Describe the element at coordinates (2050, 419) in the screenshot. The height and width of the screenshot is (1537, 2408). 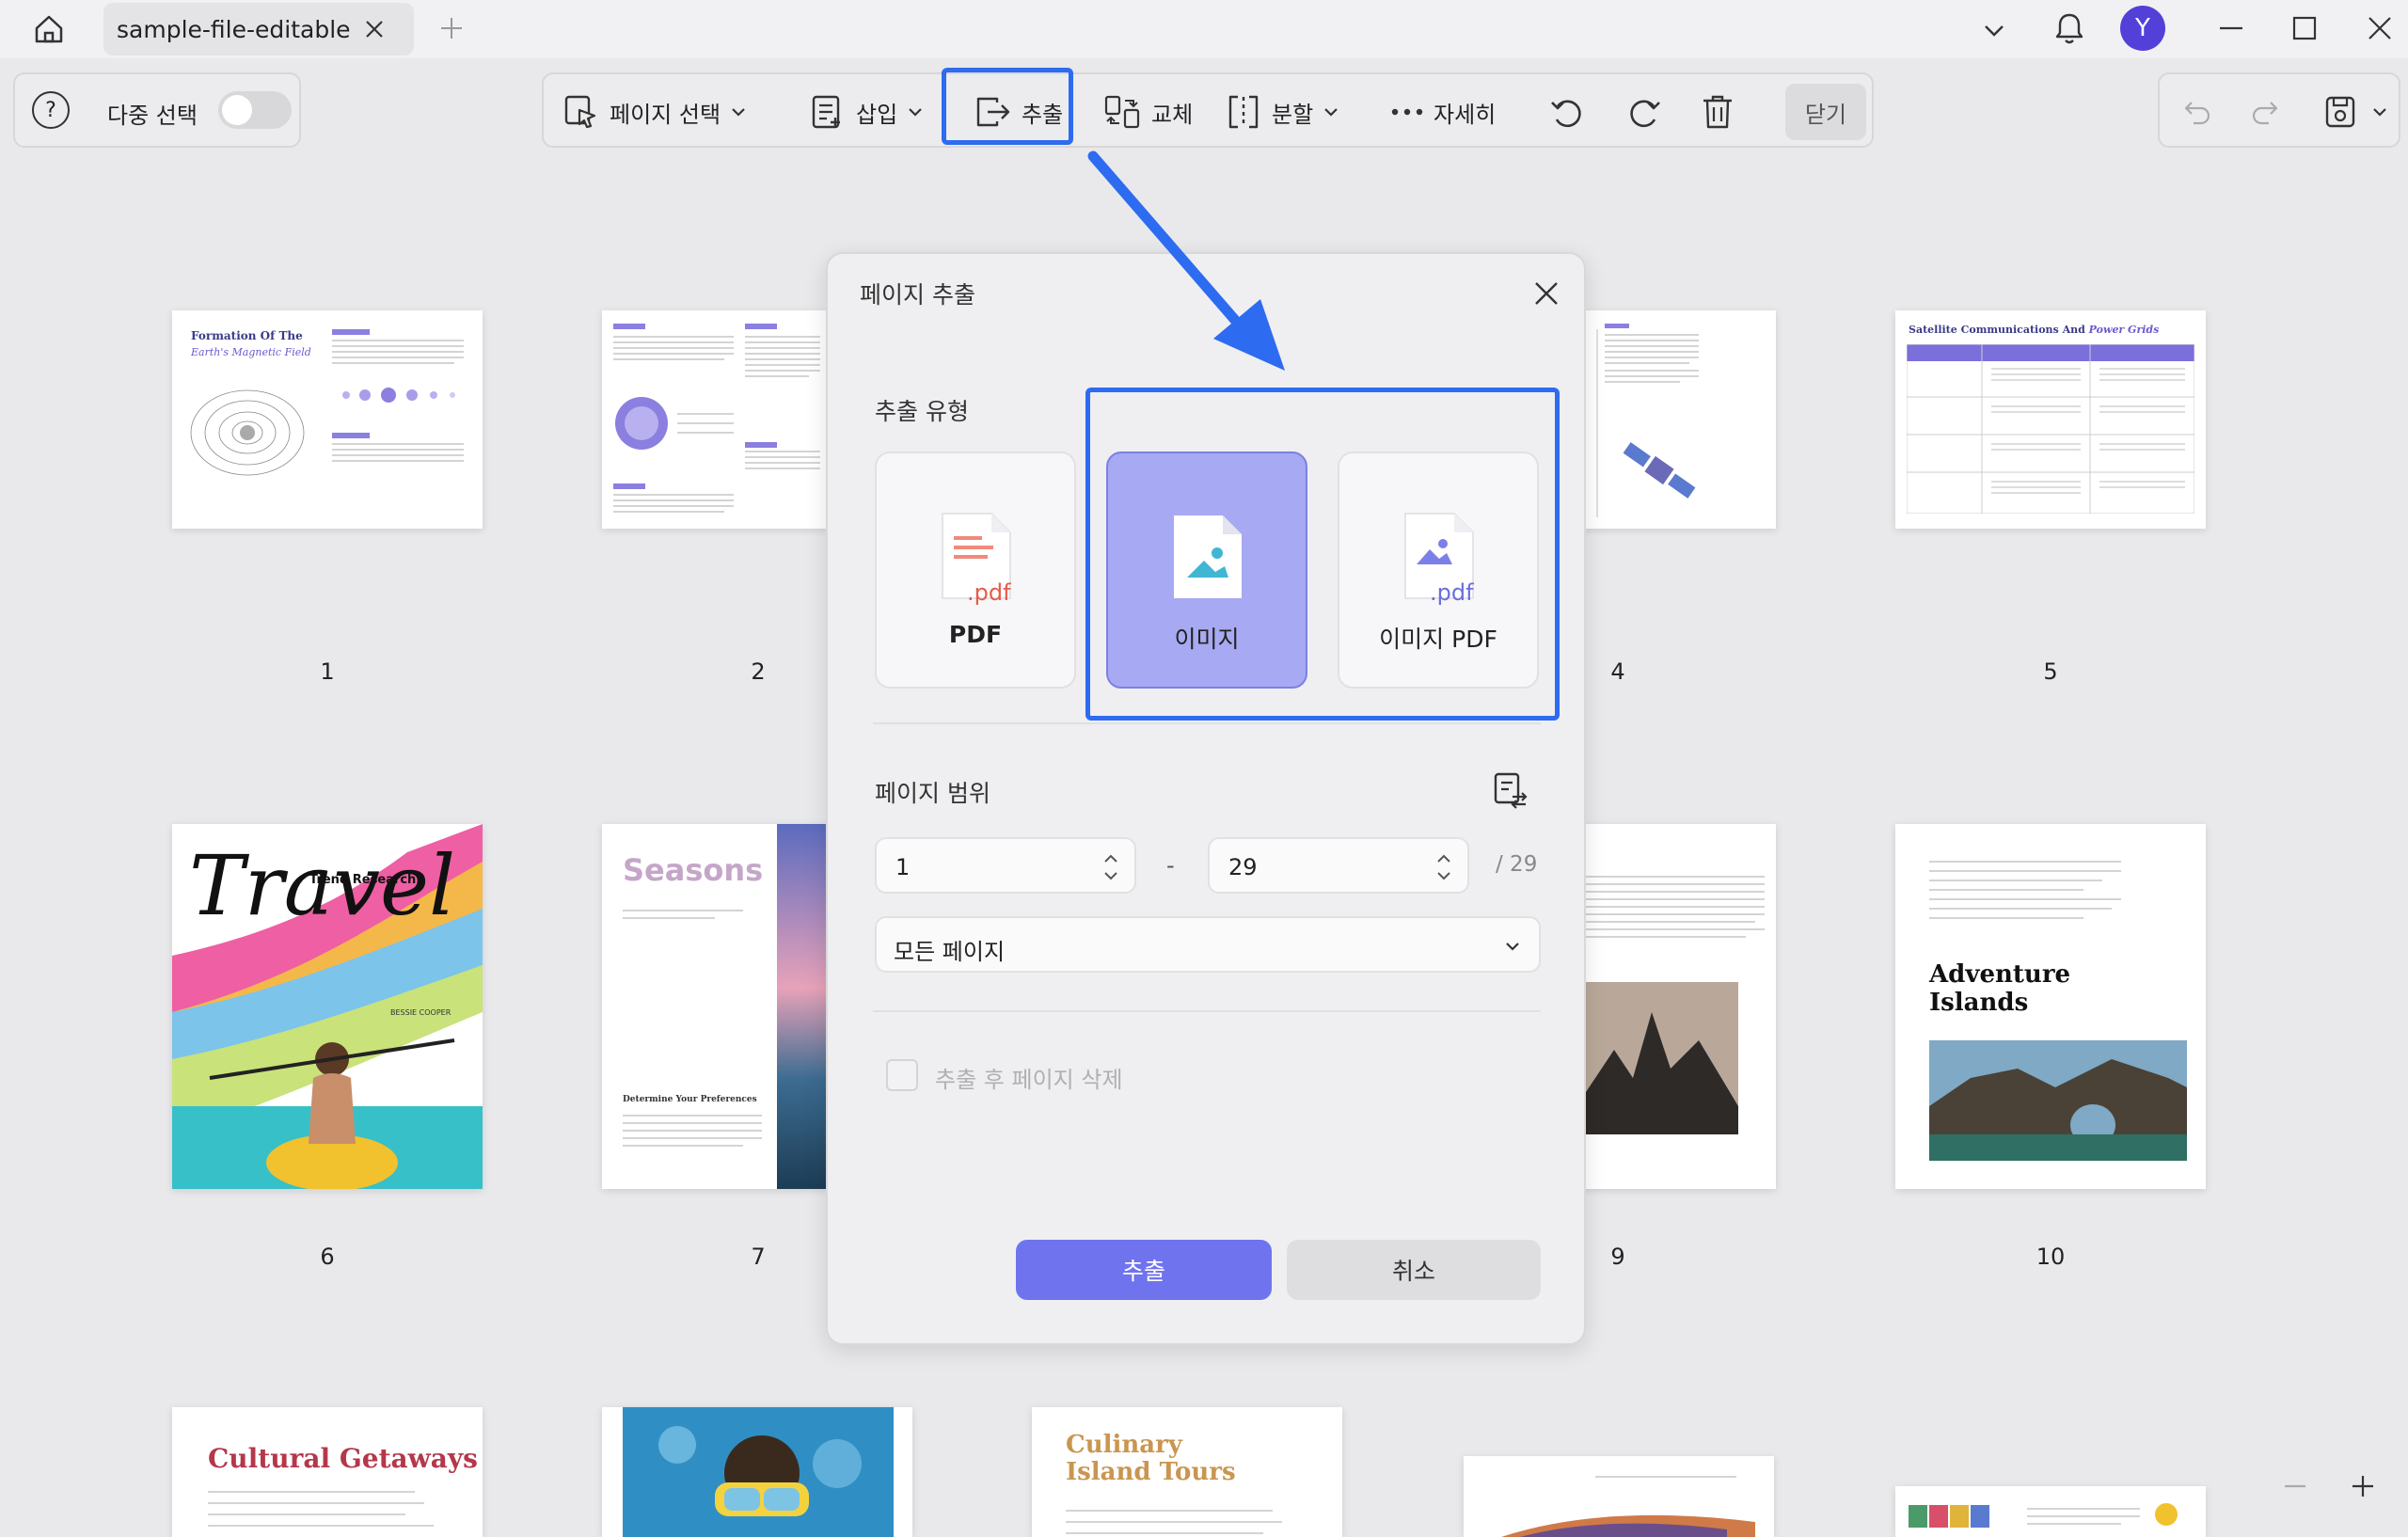
I see `page-thumbnail-5: Satellite Communications And Power Grids` at that location.